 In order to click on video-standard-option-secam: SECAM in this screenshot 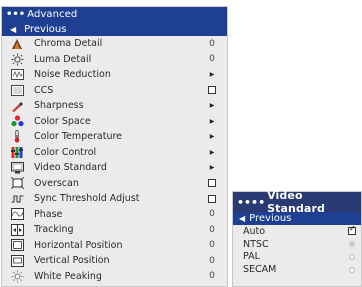, I will do `click(297, 269)`.